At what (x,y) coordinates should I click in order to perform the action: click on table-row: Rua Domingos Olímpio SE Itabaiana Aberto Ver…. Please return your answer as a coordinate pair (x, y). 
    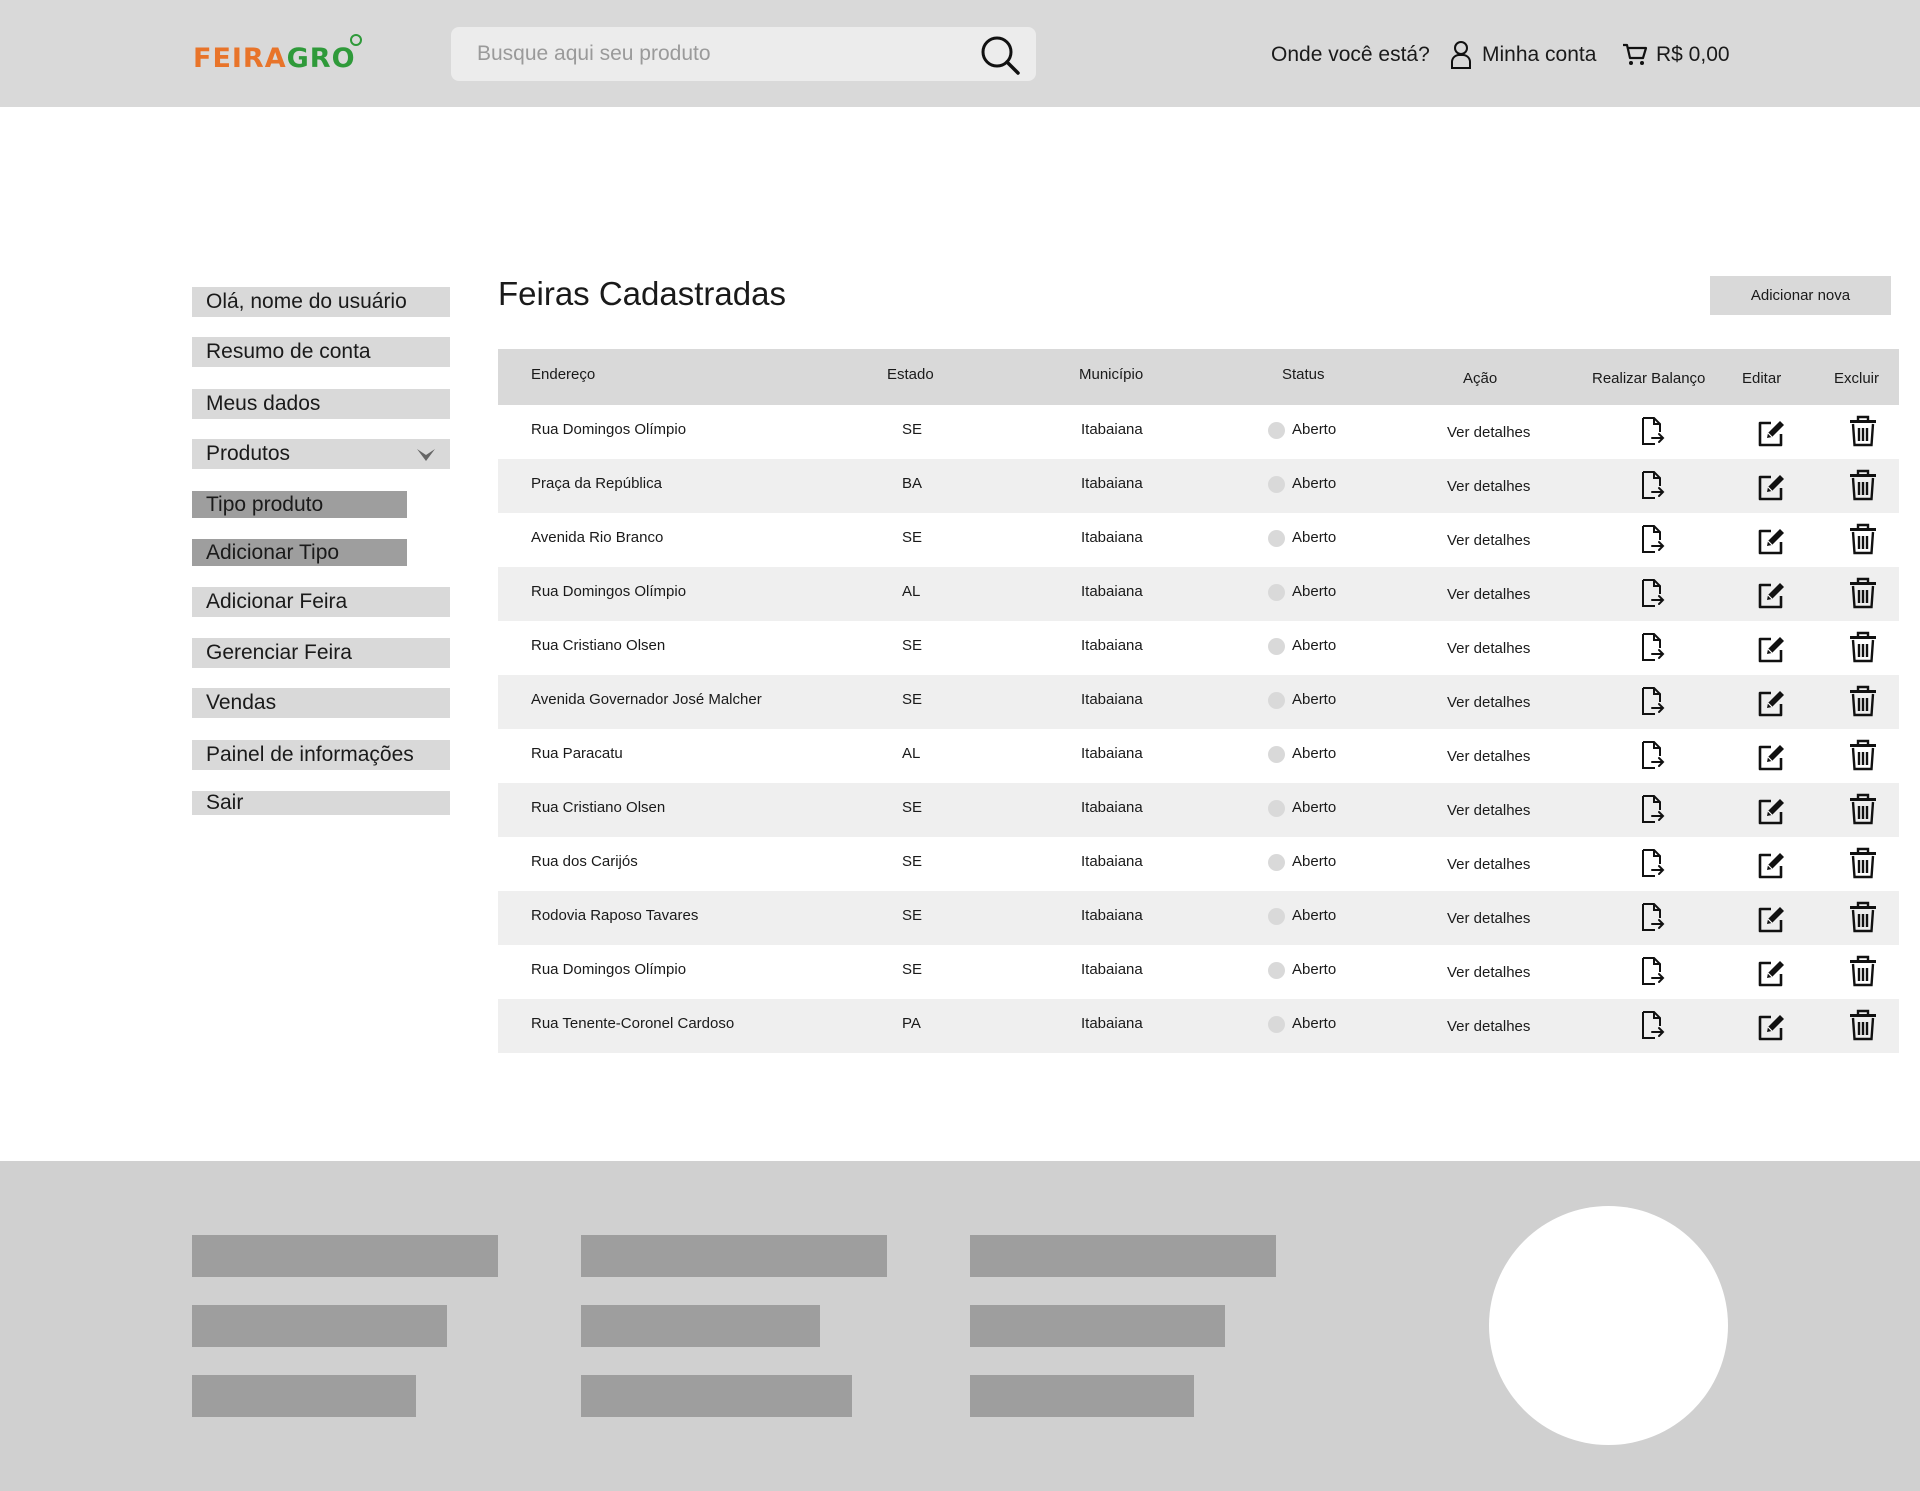
    Looking at the image, I should click on (1198, 972).